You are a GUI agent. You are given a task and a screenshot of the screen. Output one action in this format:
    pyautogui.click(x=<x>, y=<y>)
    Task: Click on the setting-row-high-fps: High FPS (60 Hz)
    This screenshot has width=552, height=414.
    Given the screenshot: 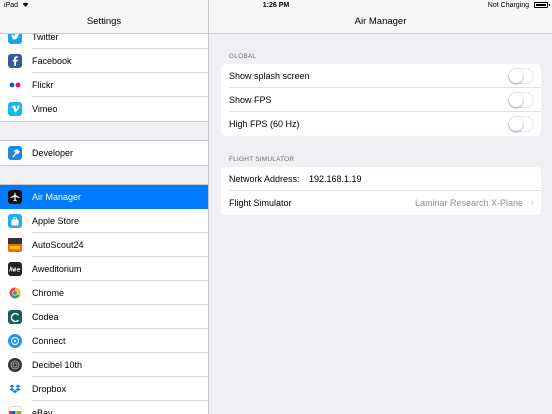 What is the action you would take?
    pyautogui.click(x=381, y=124)
    